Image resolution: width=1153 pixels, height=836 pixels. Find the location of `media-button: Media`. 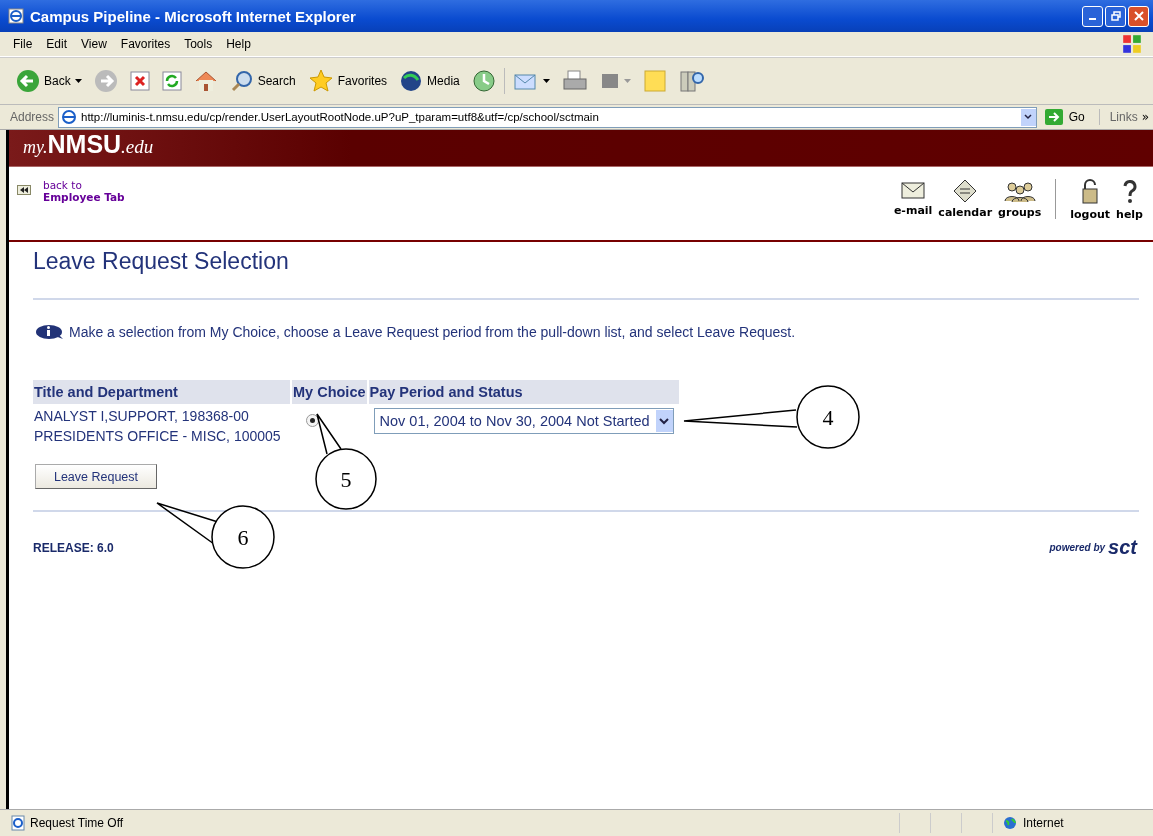

media-button: Media is located at coordinates (429, 81).